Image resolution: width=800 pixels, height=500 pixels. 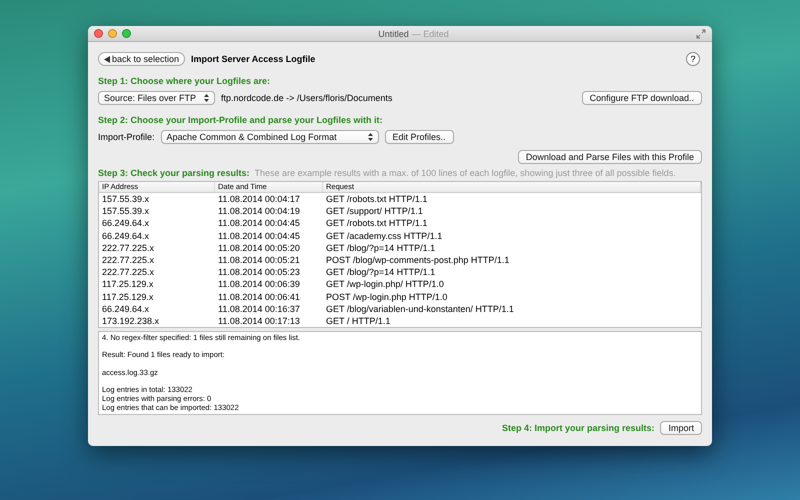 What do you see at coordinates (259, 247) in the screenshot?
I see `table-cell-text: 11.08.2014 00:05:20` at bounding box center [259, 247].